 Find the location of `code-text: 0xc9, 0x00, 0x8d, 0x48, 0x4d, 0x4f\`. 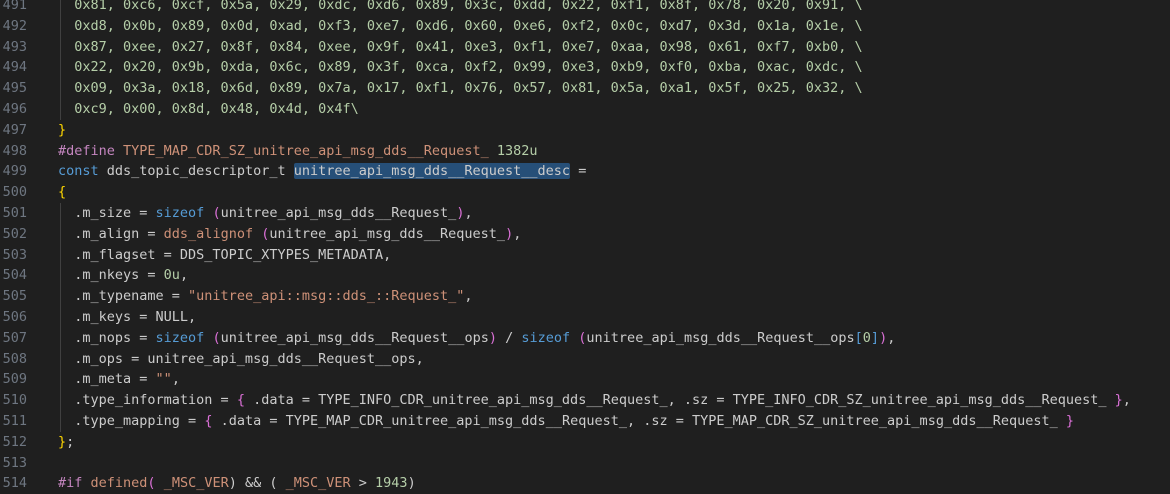

code-text: 0xc9, 0x00, 0x8d, 0x48, 0x4d, 0x4f\ is located at coordinates (614, 109).